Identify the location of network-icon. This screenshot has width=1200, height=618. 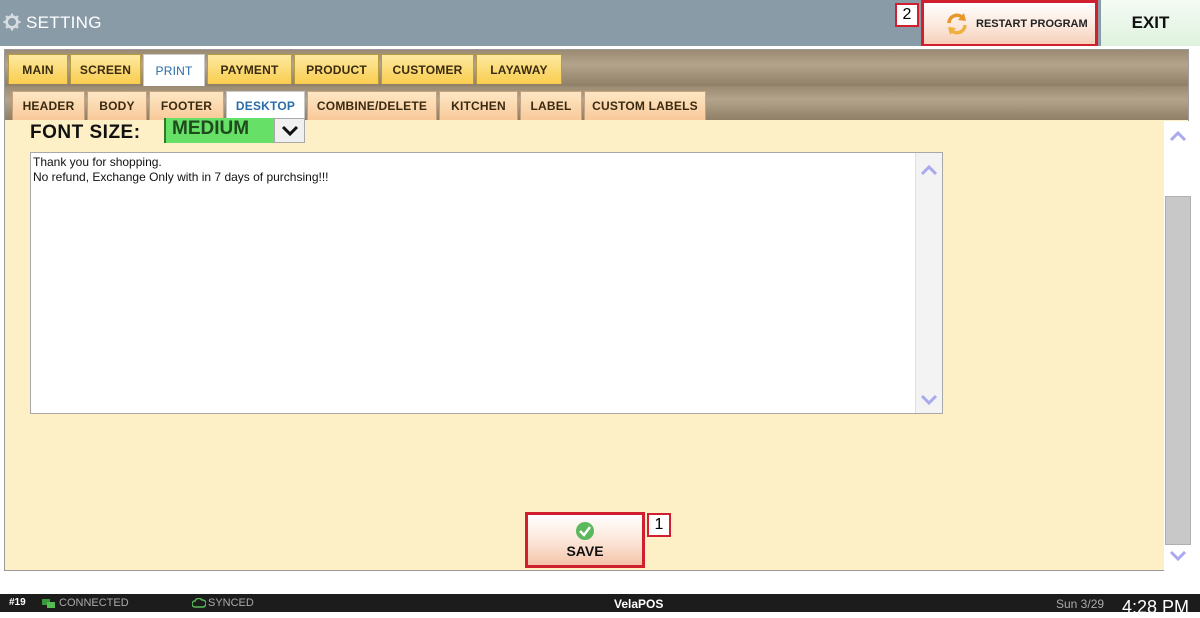
(48, 603).